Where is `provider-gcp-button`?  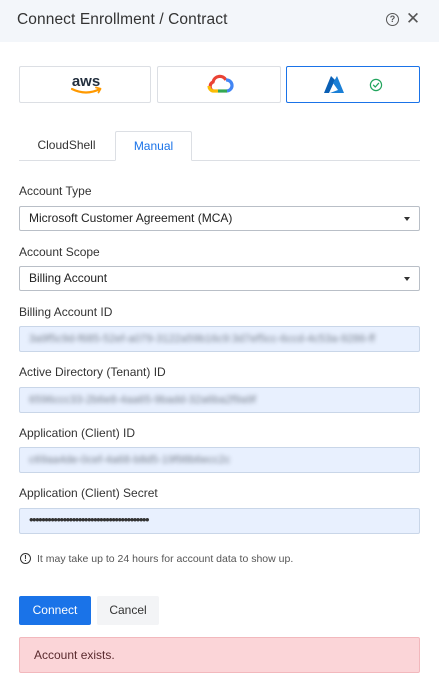 provider-gcp-button is located at coordinates (219, 84).